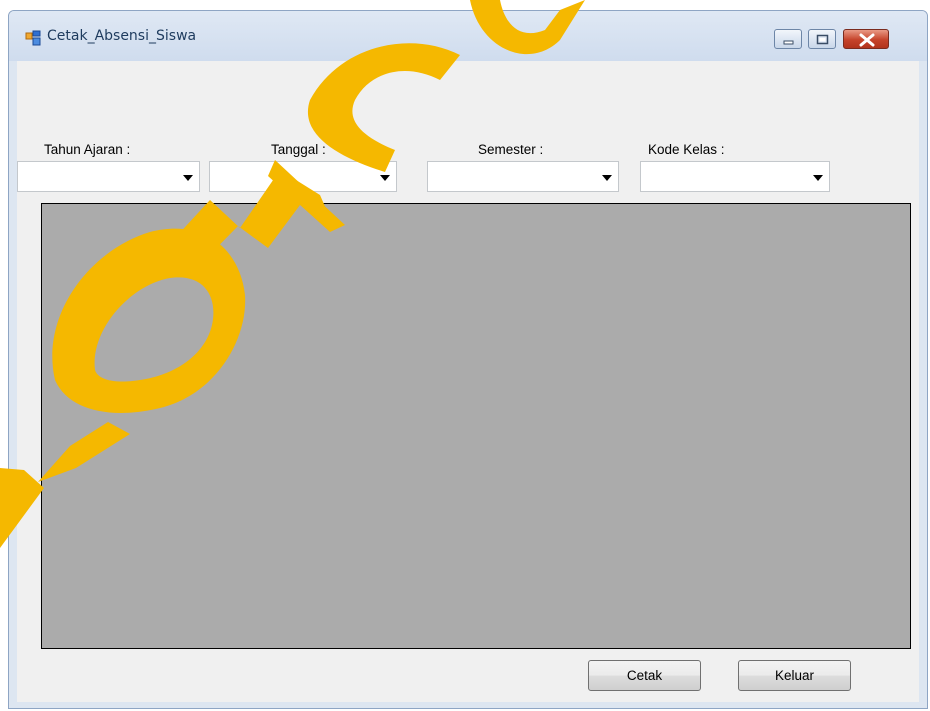  I want to click on tahun-ajaran-dropdown, so click(108, 176).